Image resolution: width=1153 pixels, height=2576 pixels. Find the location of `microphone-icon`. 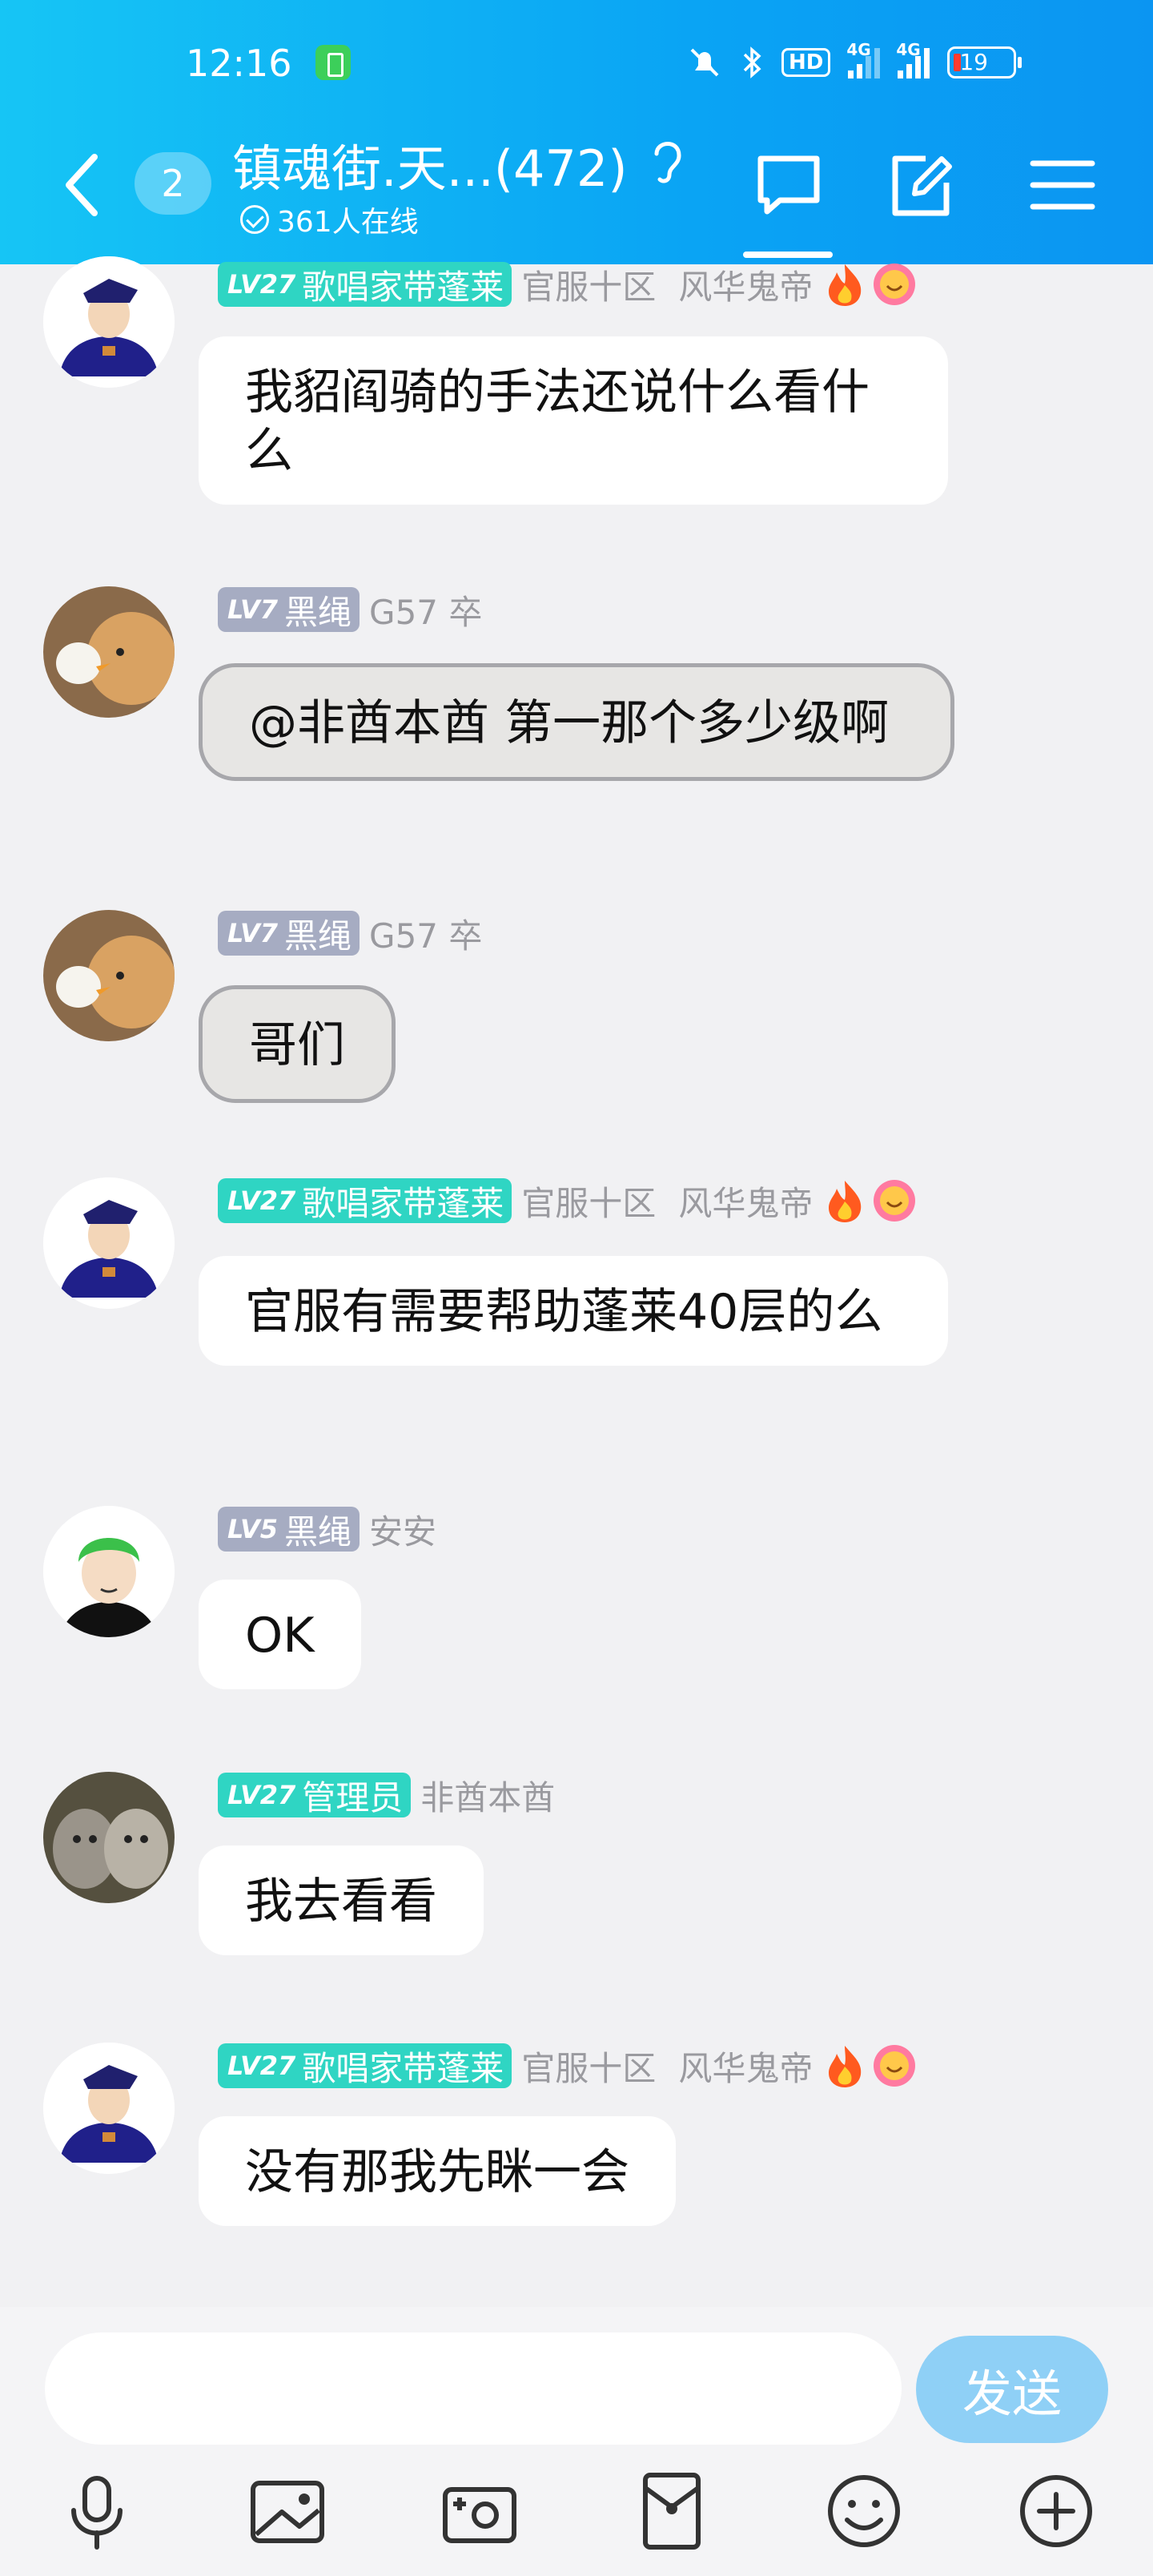

microphone-icon is located at coordinates (97, 2513).